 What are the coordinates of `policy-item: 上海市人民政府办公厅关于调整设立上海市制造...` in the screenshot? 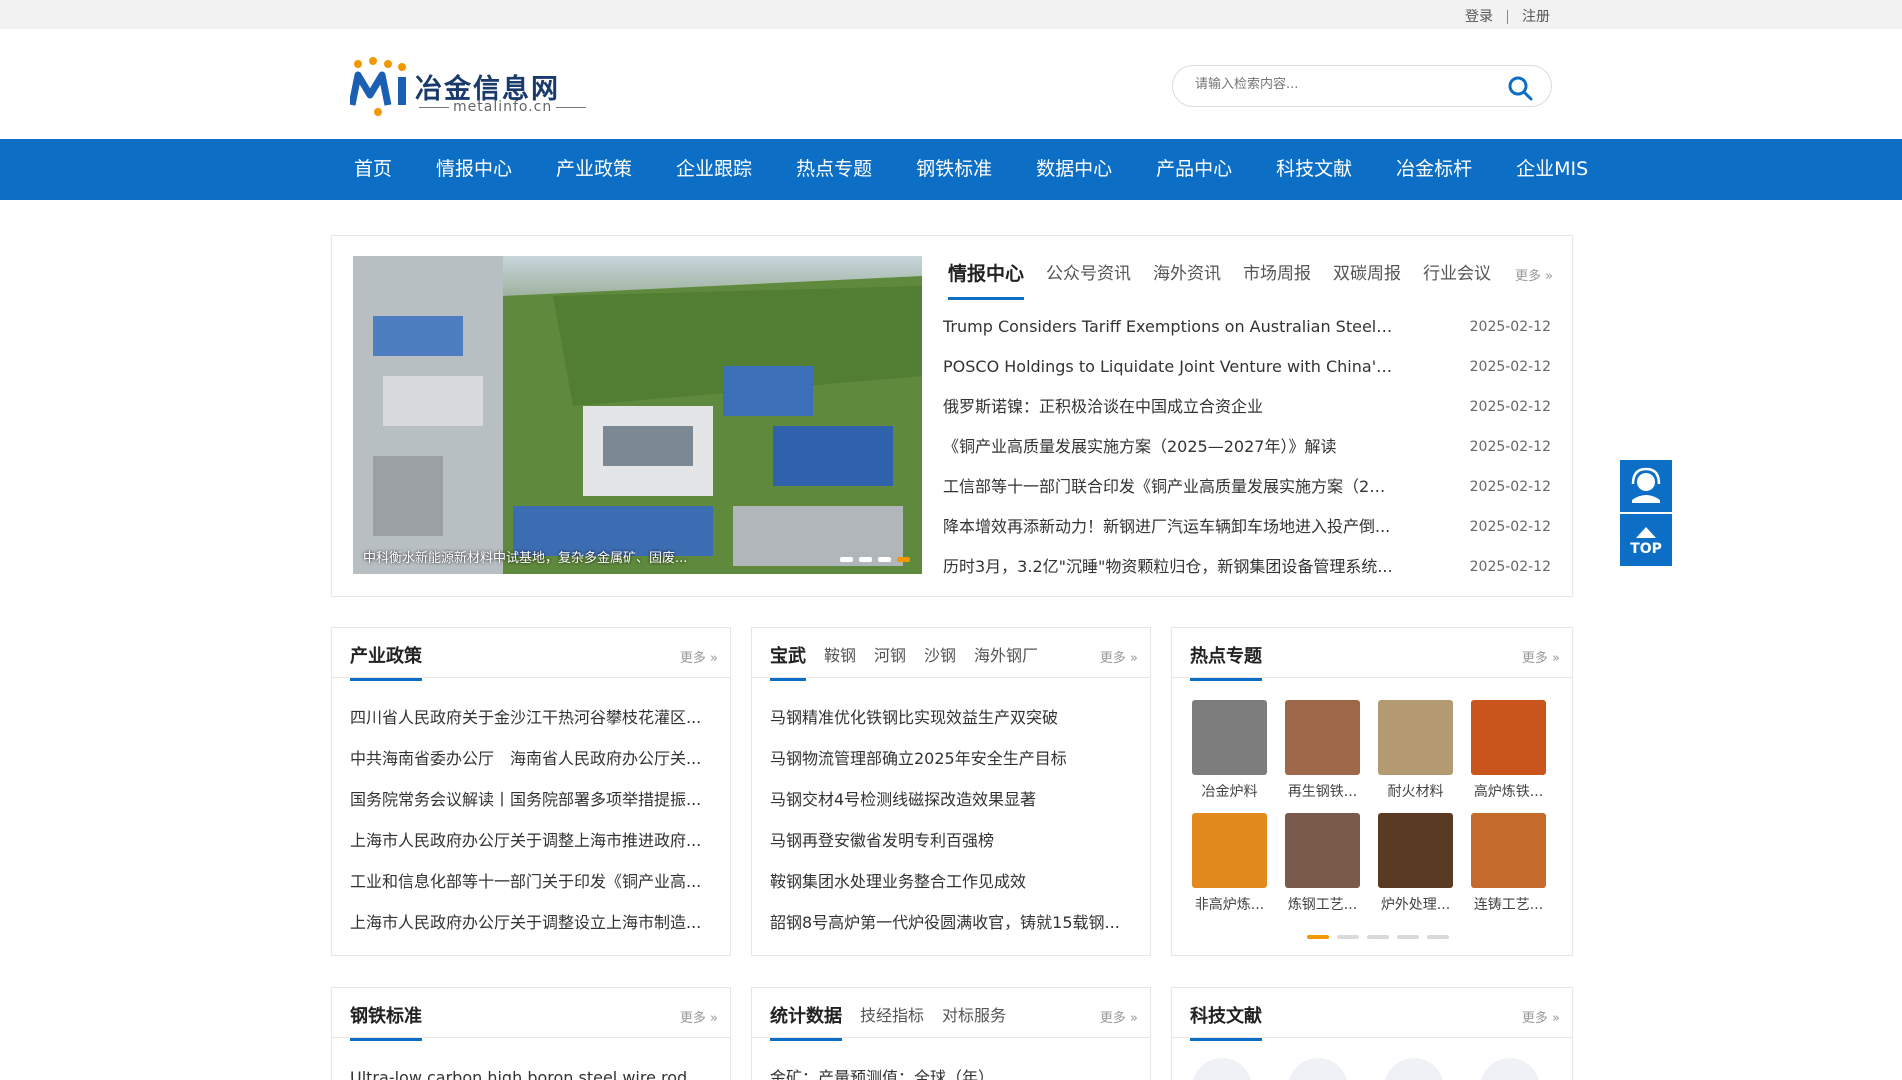 It's located at (525, 922).